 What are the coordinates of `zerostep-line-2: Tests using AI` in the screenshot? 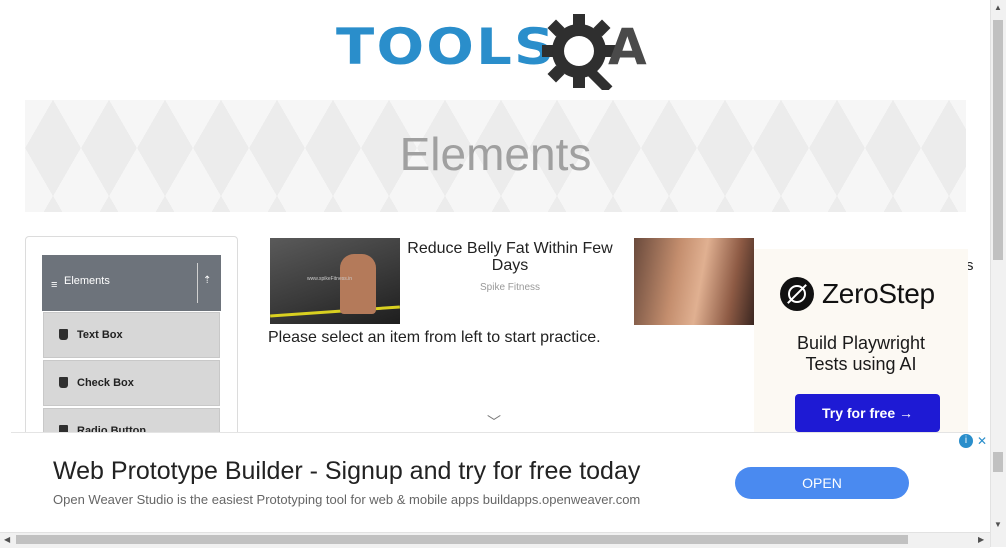 It's located at (861, 364).